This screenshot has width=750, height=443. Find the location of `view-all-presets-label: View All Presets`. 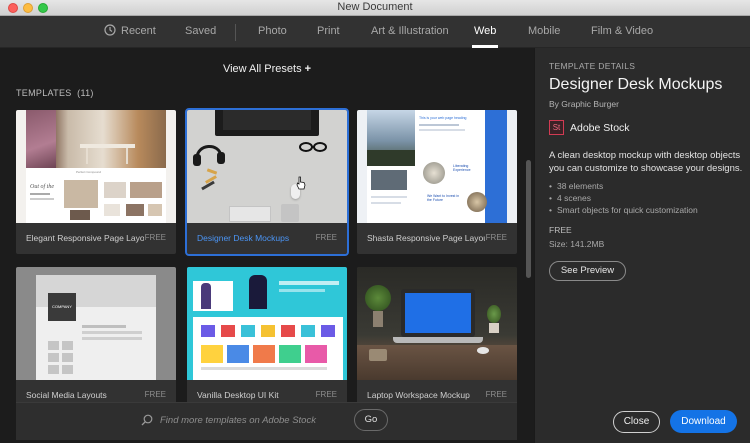

view-all-presets-label: View All Presets is located at coordinates (262, 69).